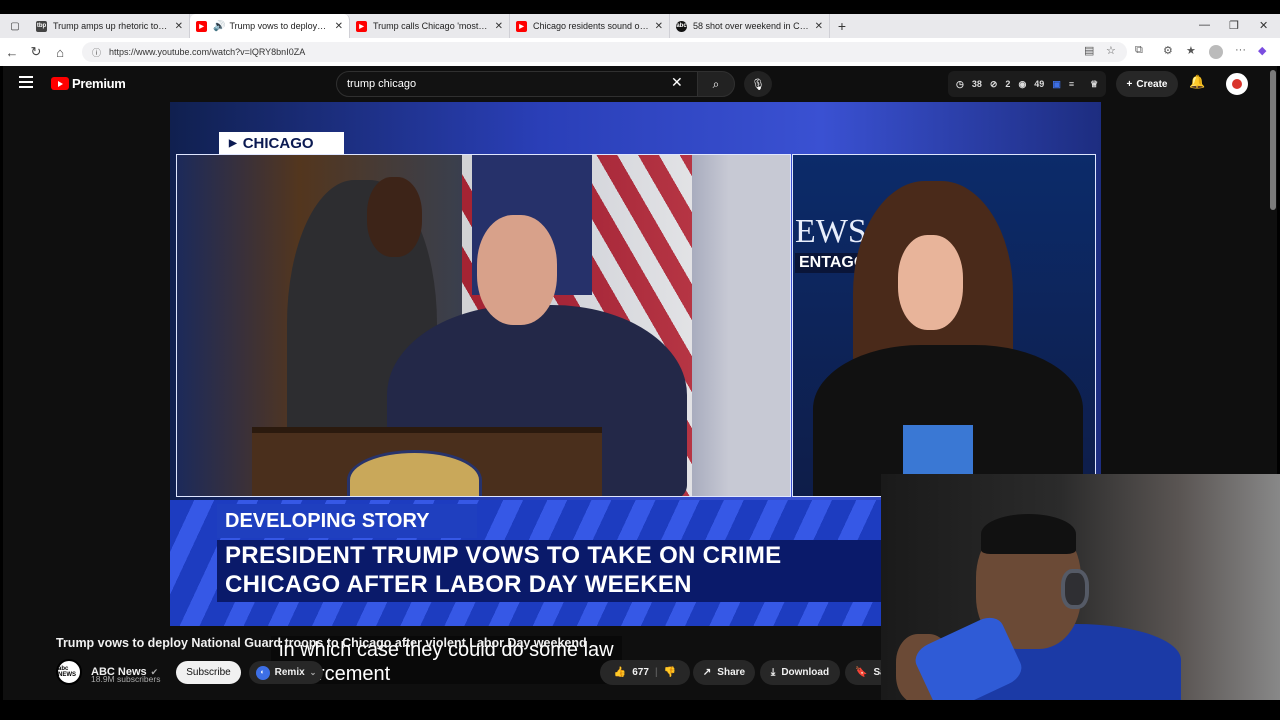 The width and height of the screenshot is (1280, 720). What do you see at coordinates (1262, 50) in the screenshot?
I see `copilot-icon: ◆` at bounding box center [1262, 50].